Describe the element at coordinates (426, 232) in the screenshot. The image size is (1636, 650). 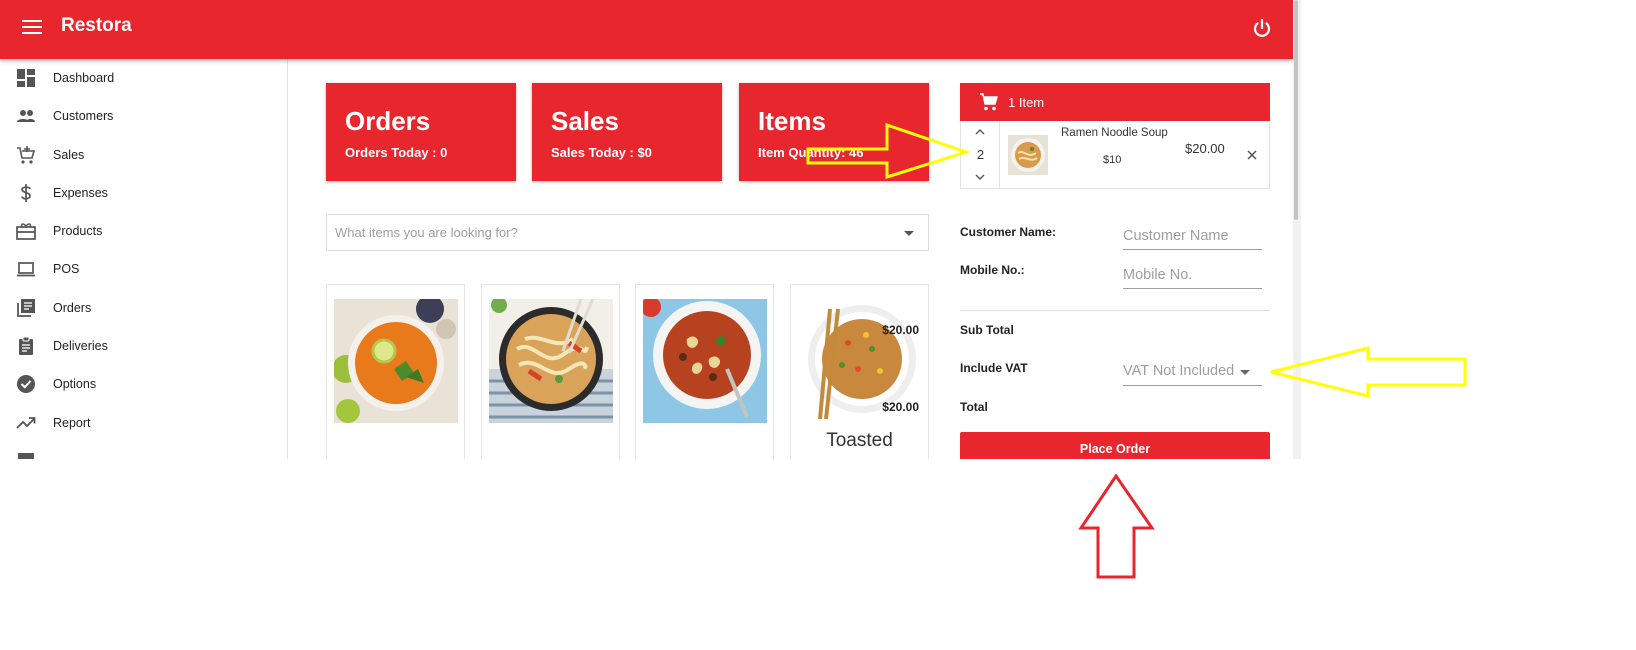
I see `search-placeholder: What items you are looking for?` at that location.